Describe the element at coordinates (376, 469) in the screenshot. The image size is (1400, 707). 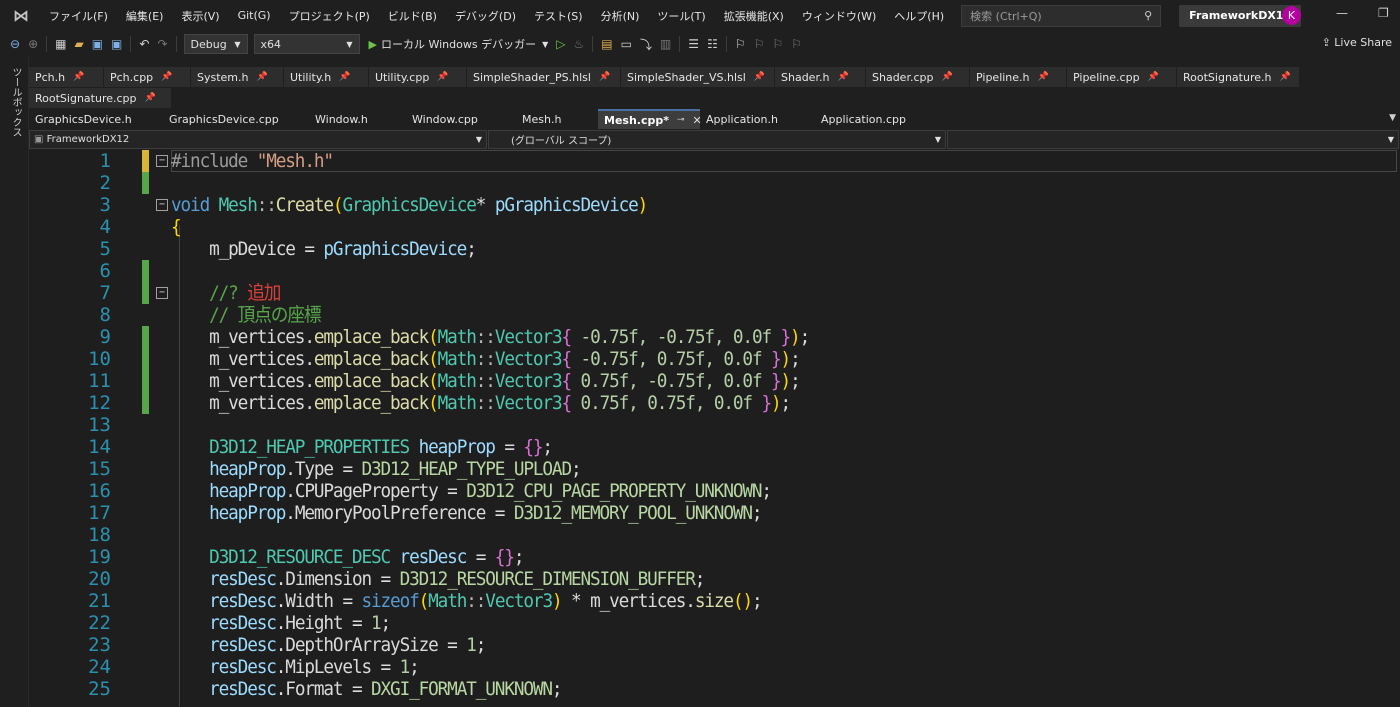
I see `code-text: heapProp.Type = D3D12_HEAP_TYPE_UPLOAD;` at that location.